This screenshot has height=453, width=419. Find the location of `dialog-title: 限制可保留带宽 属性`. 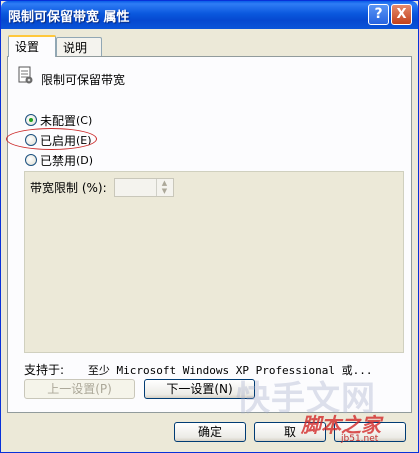

dialog-title: 限制可保留带宽 属性 is located at coordinates (69, 17).